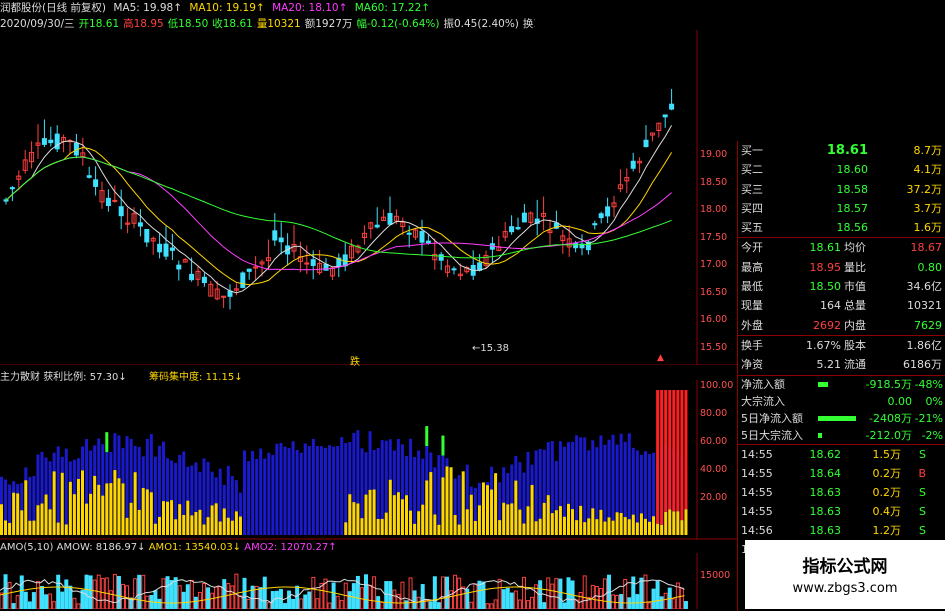  I want to click on bid-row: 买二 18.60 4.1万, so click(841, 169).